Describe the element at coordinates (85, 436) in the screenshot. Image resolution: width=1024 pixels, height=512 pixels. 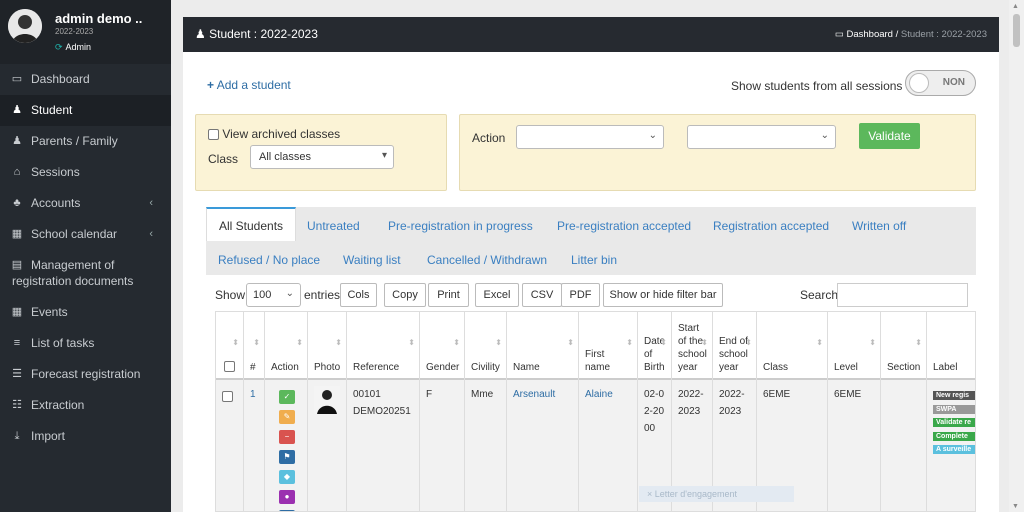
I see `sidebar-item-import: ⤓ Import` at that location.